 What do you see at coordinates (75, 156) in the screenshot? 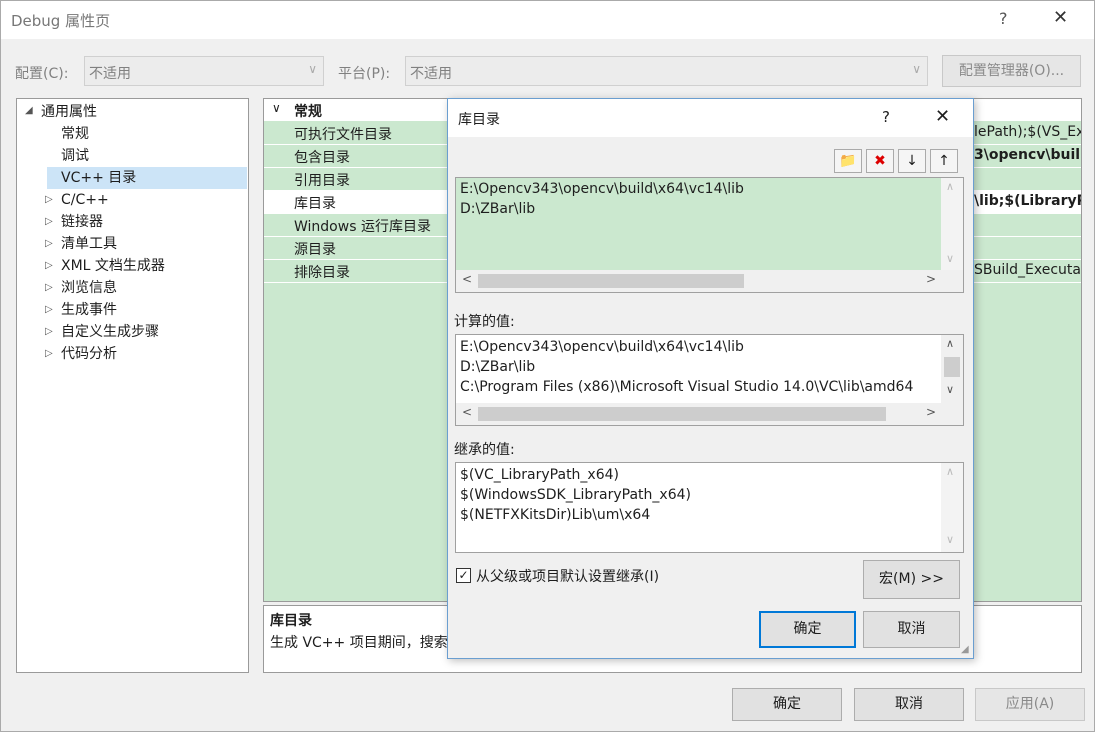
I see `tree-item-debugging: 调试` at bounding box center [75, 156].